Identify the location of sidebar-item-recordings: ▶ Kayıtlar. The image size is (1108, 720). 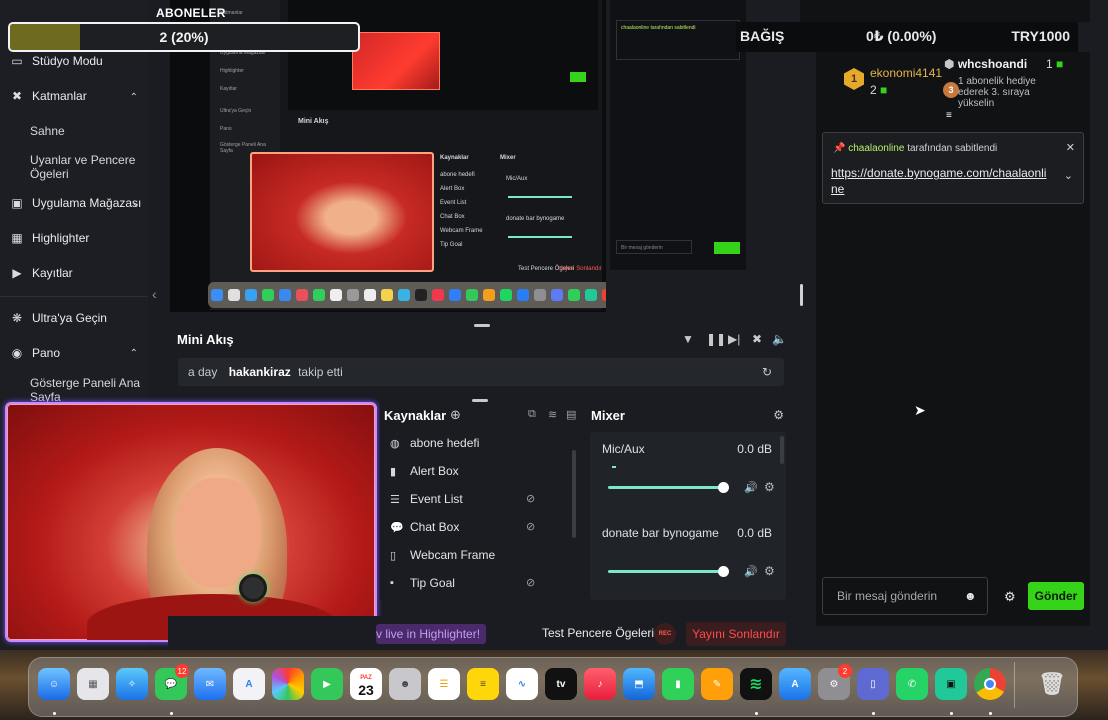
(41, 273).